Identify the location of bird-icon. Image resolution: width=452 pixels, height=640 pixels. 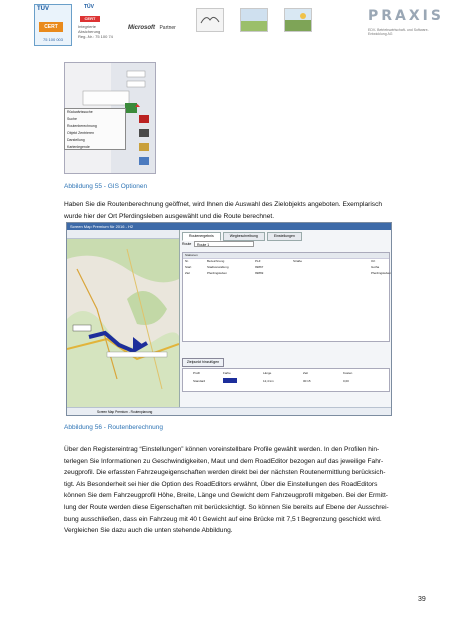
(210, 20).